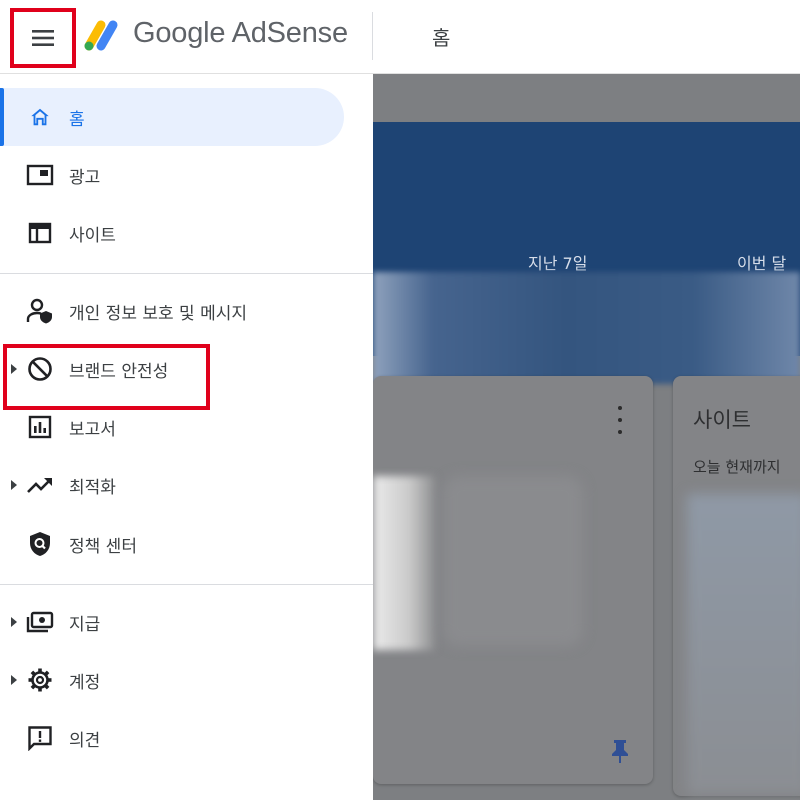  I want to click on nav-label: 지급, so click(85, 625).